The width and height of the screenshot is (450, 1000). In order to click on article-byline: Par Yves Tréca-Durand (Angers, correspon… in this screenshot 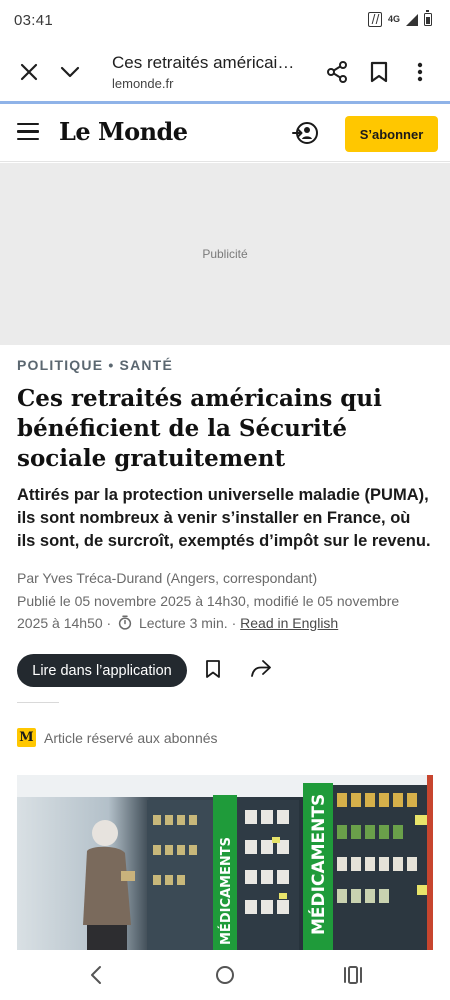, I will do `click(167, 578)`.